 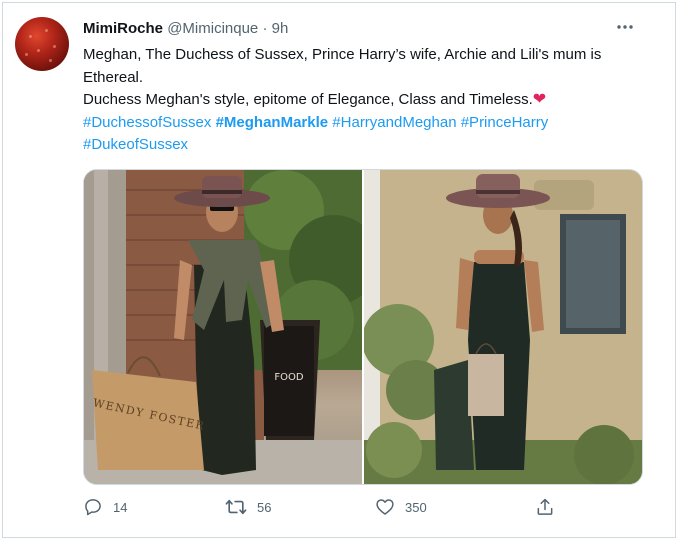 What do you see at coordinates (147, 122) in the screenshot?
I see `hashtag-duchessofsussex: #DuchessofSussex` at bounding box center [147, 122].